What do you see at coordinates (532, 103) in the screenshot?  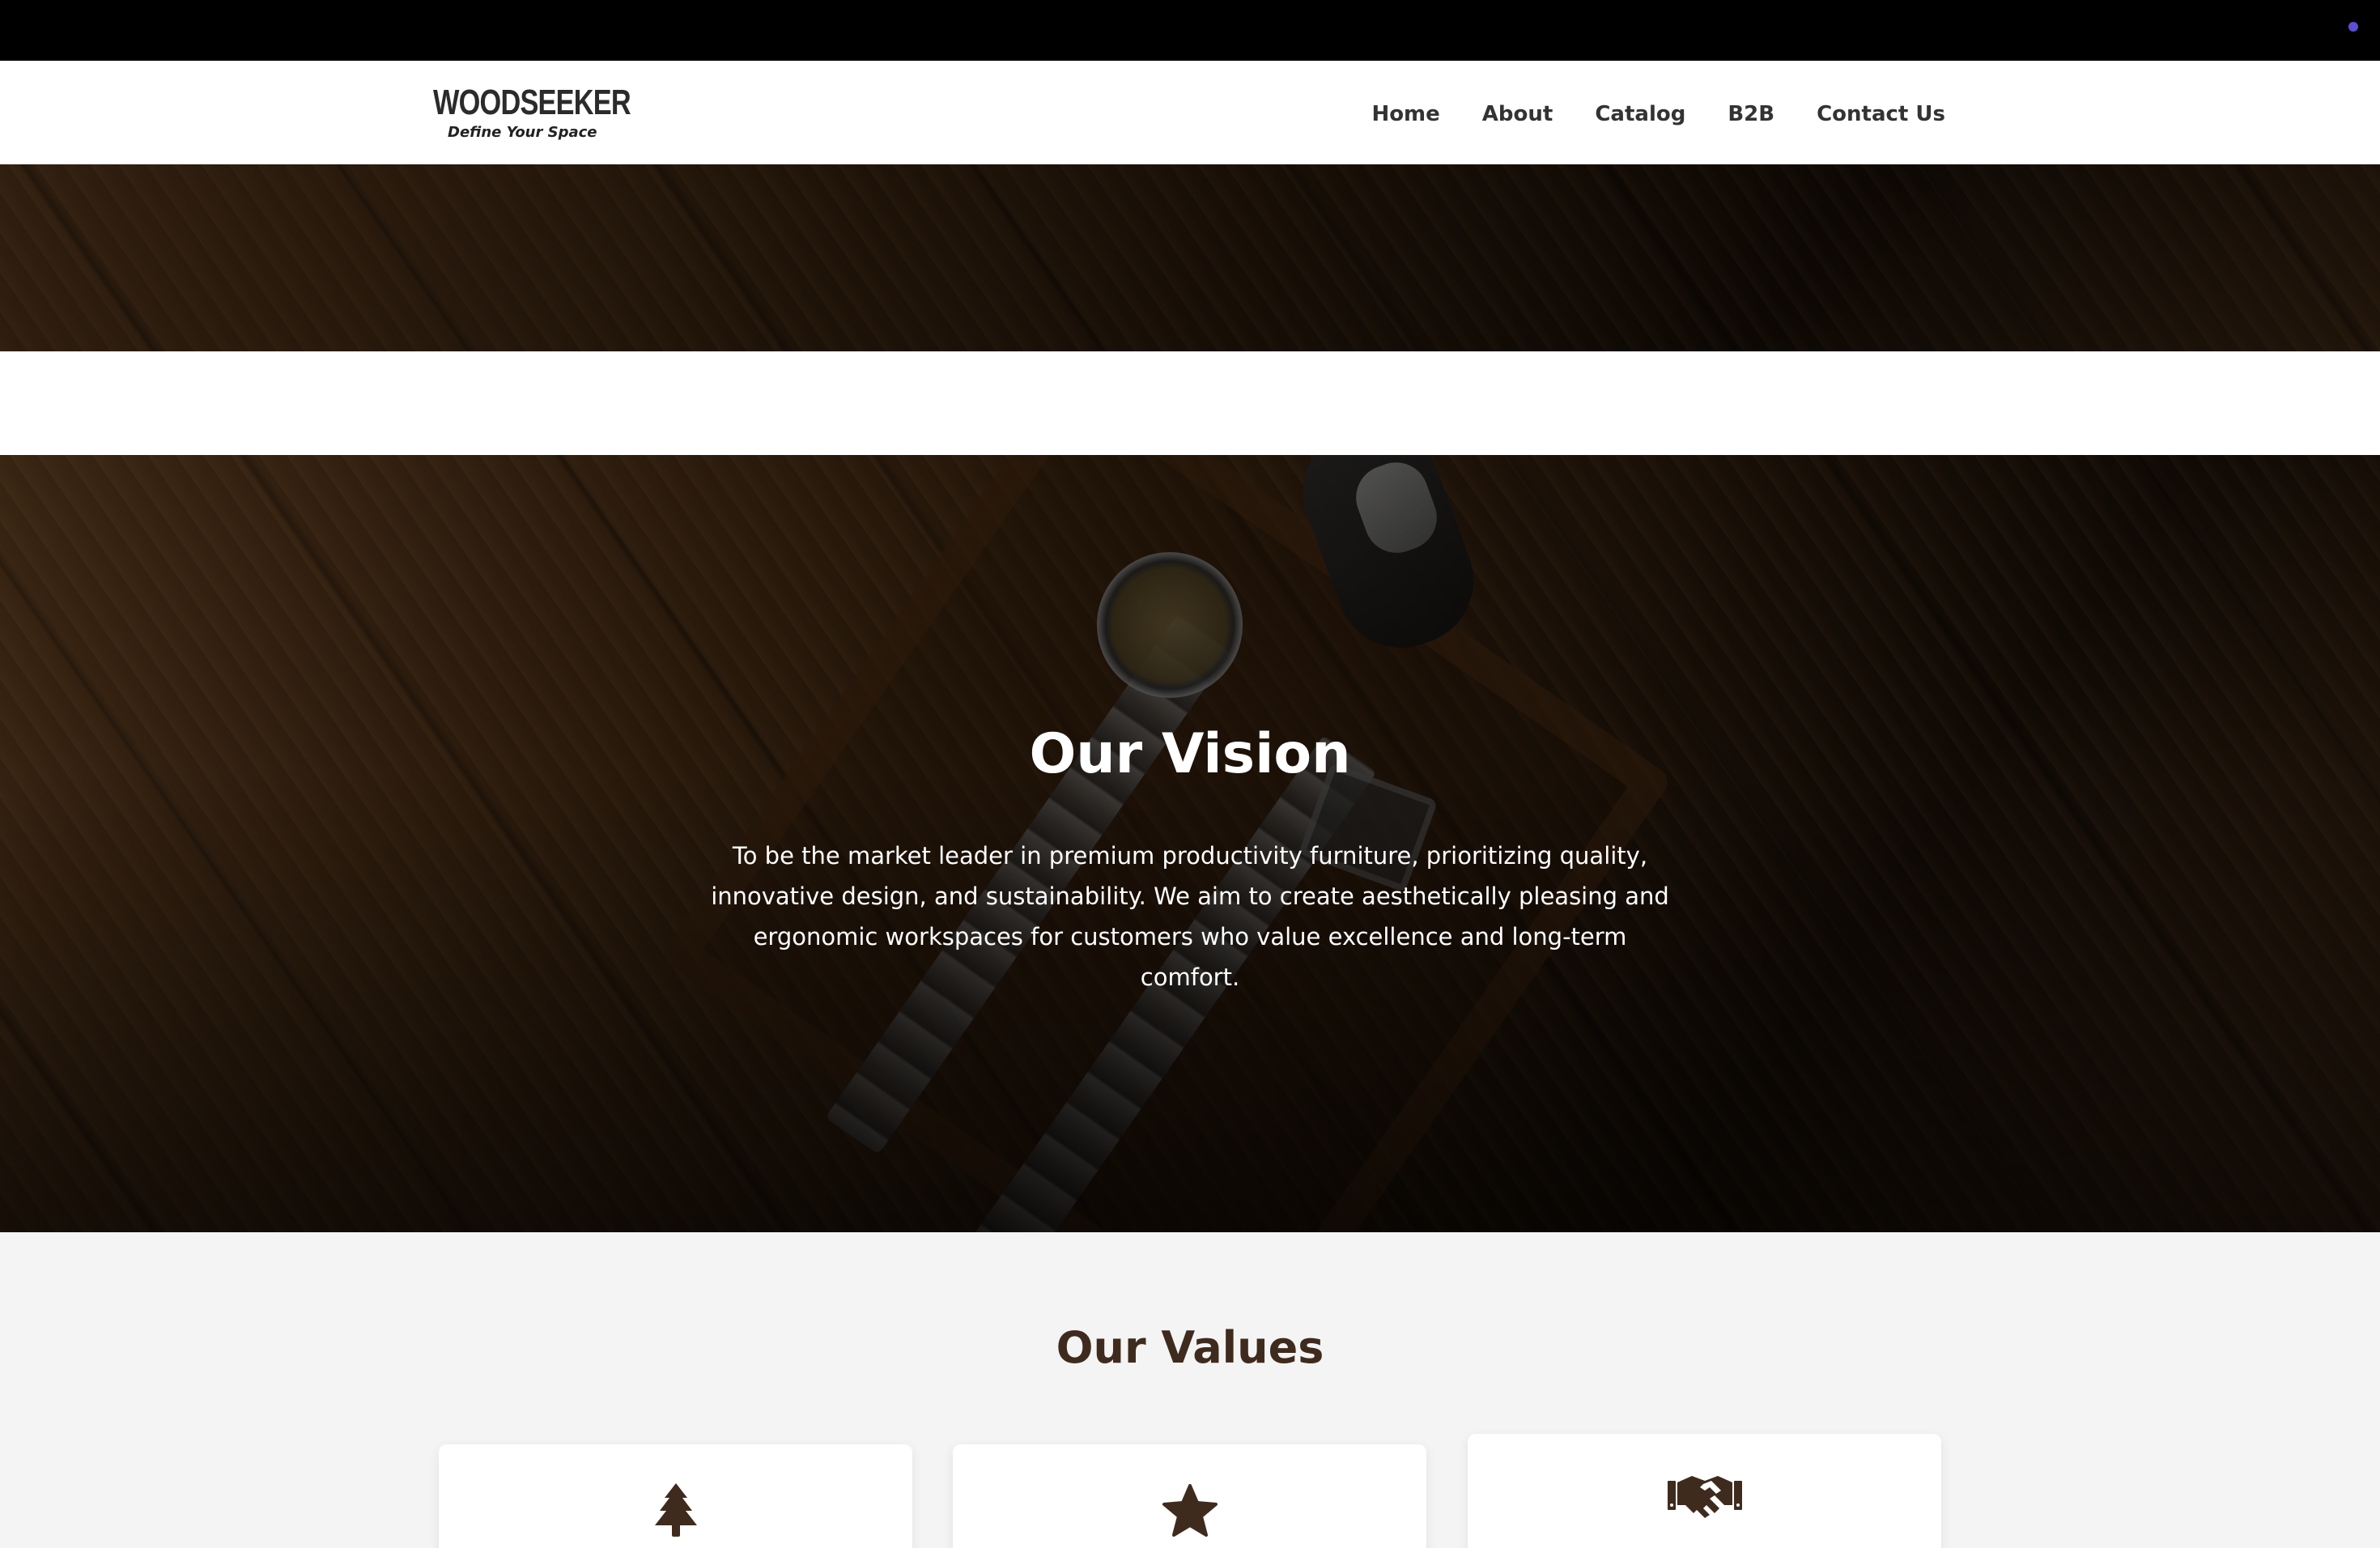 I see `logo-name: WOODSEEKER` at bounding box center [532, 103].